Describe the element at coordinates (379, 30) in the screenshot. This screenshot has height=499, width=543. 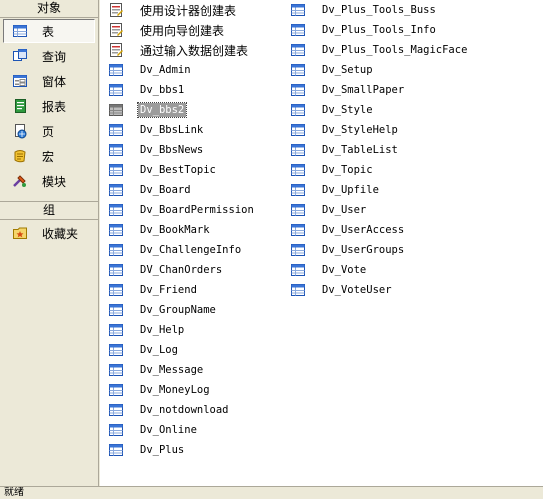
I see `item-label: Dv_Plus_Tools_Info` at that location.